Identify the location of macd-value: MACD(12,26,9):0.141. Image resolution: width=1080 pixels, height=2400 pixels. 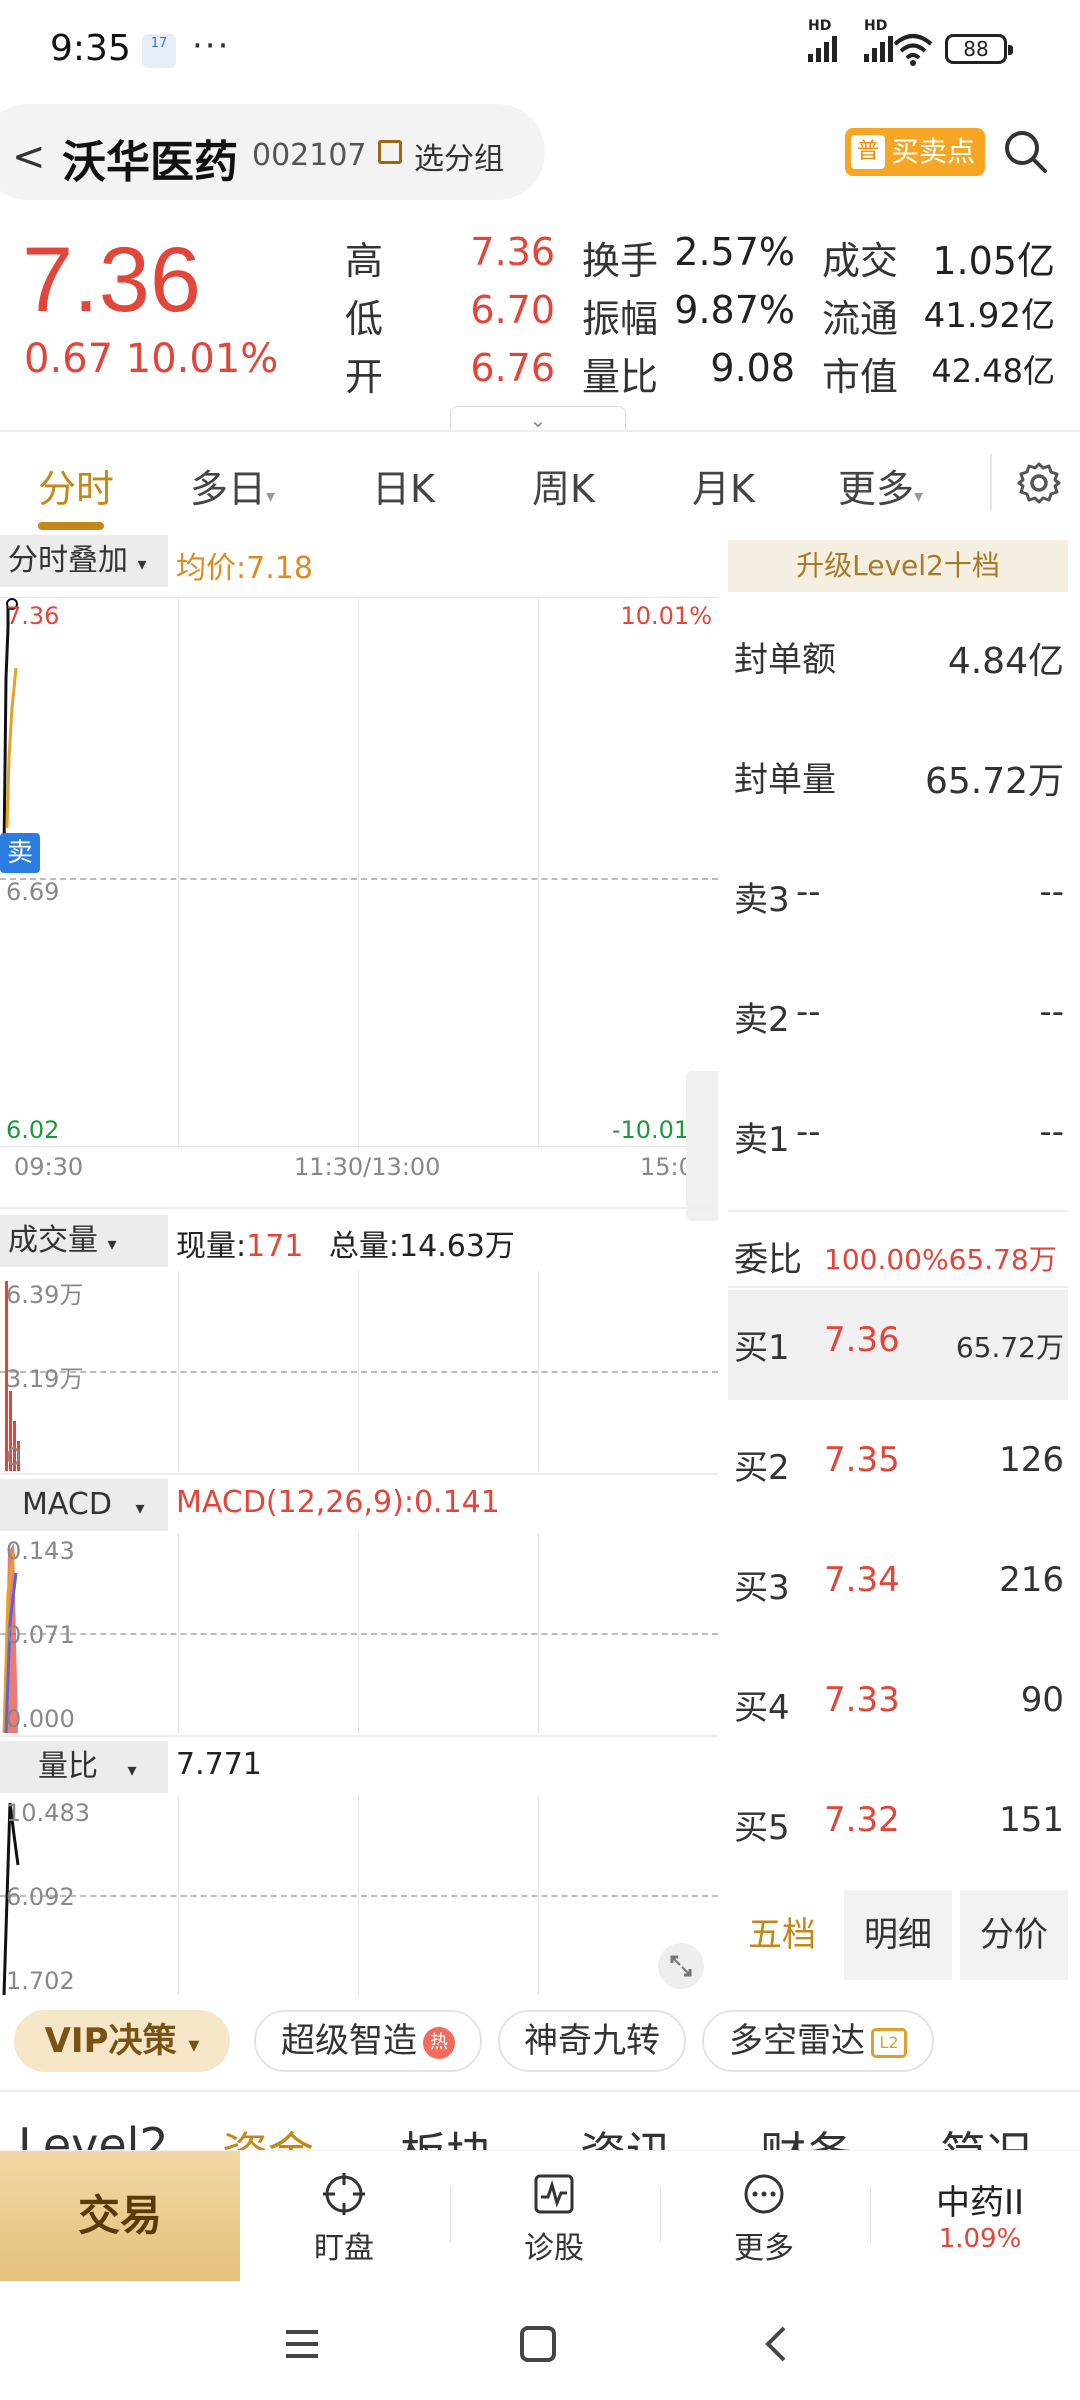
(338, 1502).